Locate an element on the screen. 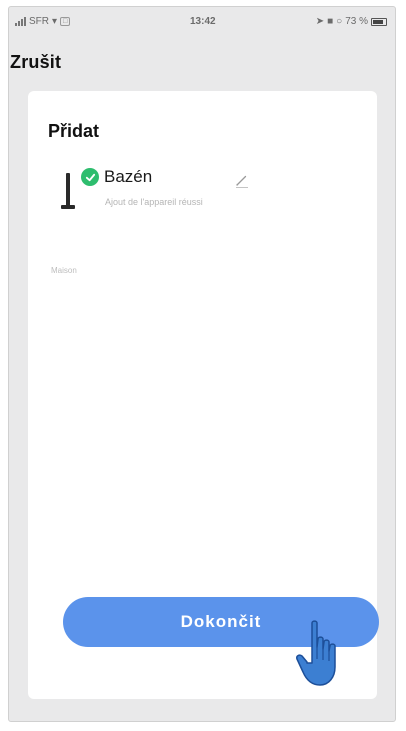 This screenshot has width=406, height=731. status-left: SFR ▾ □ is located at coordinates (43, 21).